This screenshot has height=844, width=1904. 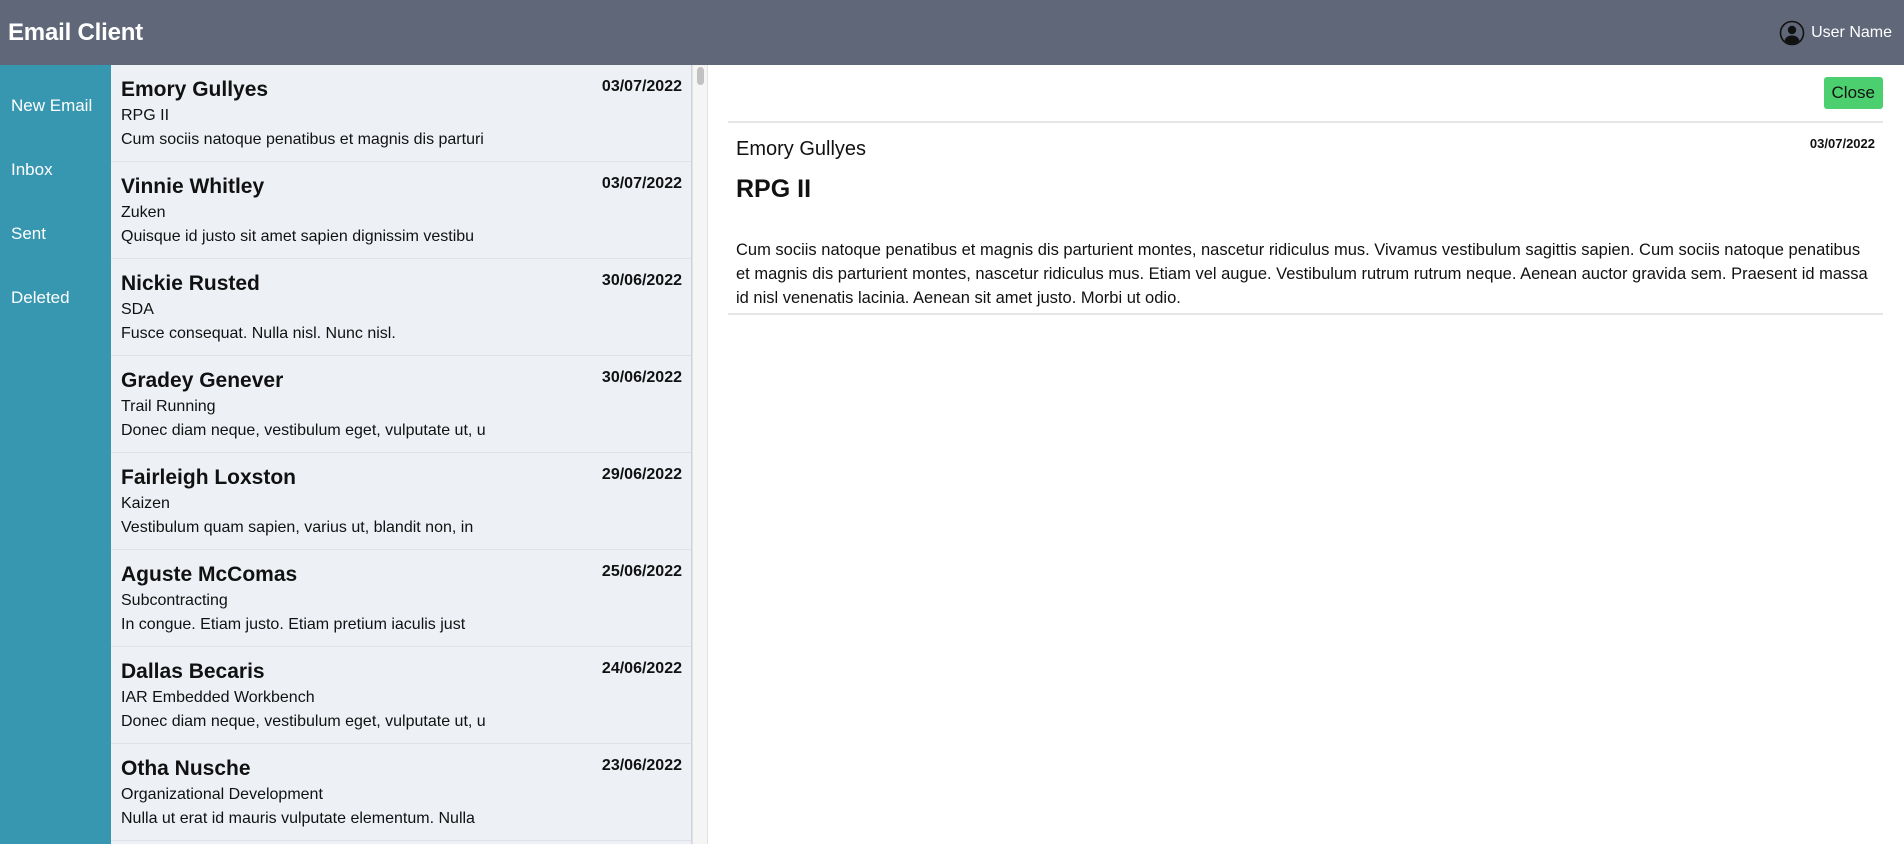 What do you see at coordinates (195, 89) in the screenshot?
I see `email-sender: Emory Gullyes` at bounding box center [195, 89].